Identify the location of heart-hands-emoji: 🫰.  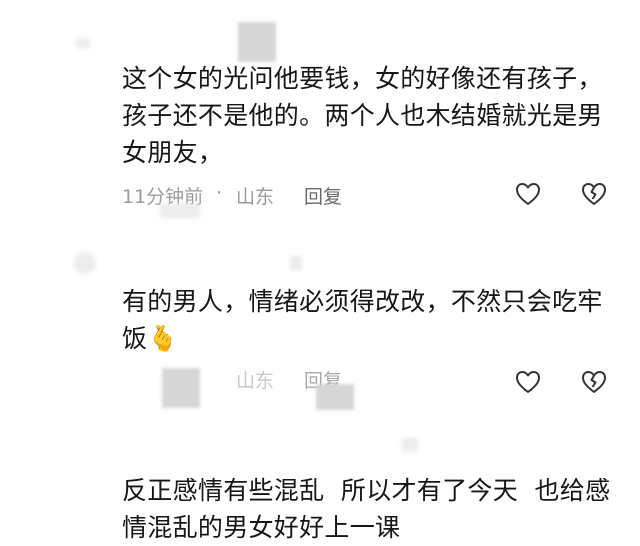
(163, 338).